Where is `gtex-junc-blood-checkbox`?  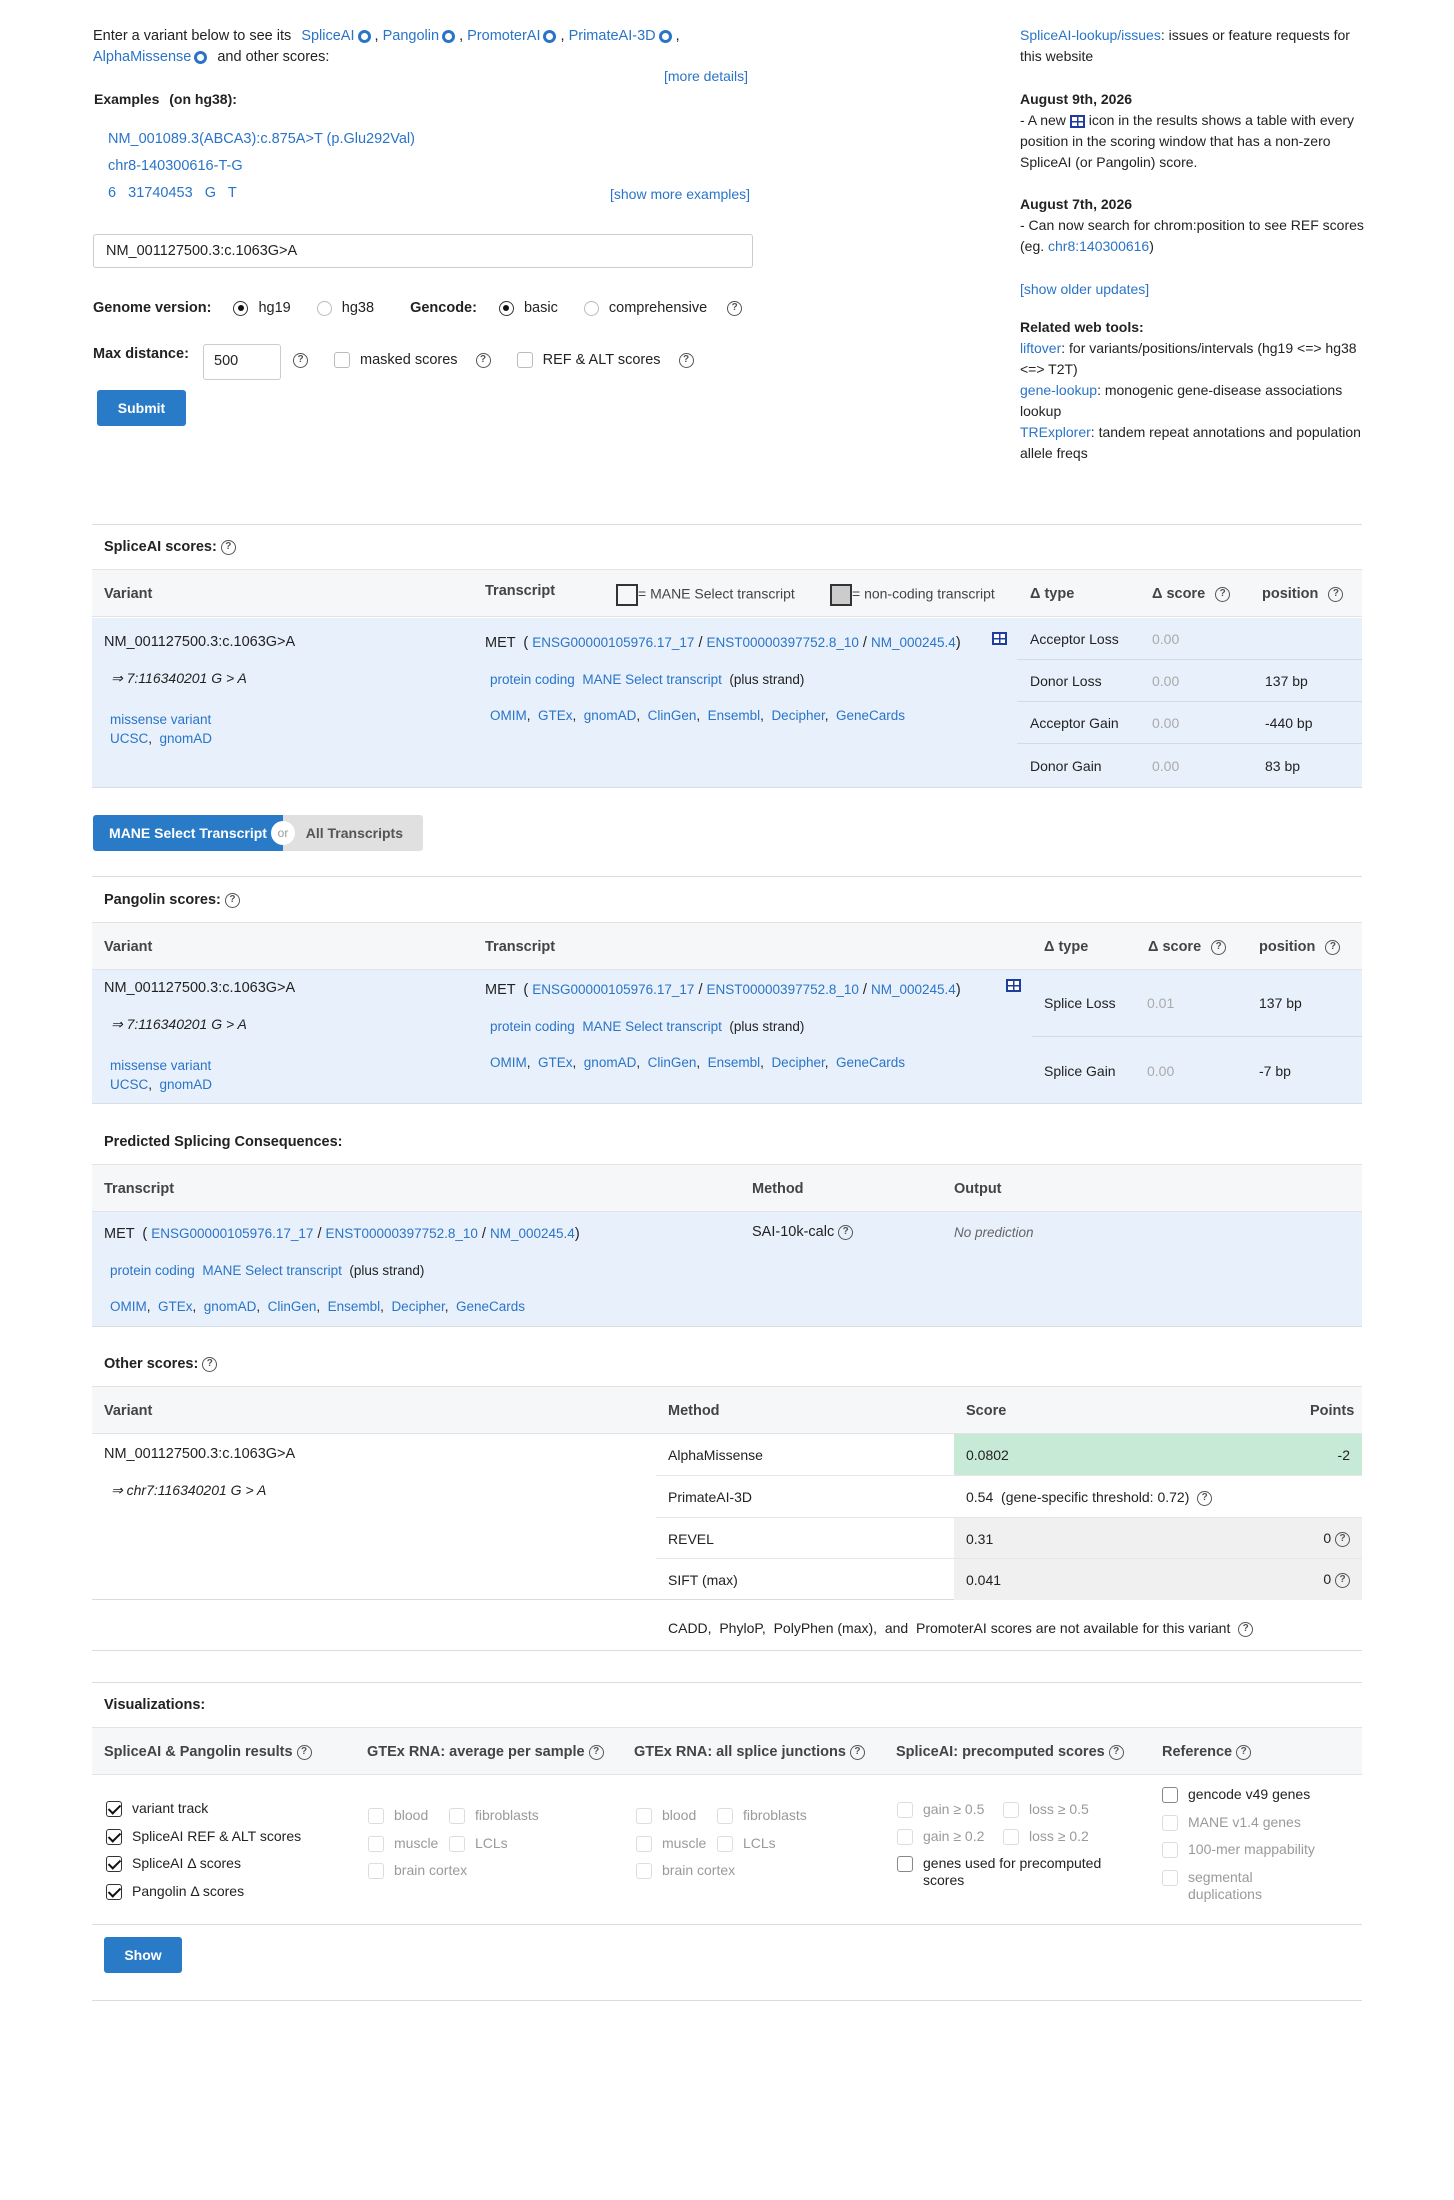
gtex-junc-blood-checkbox is located at coordinates (644, 1816).